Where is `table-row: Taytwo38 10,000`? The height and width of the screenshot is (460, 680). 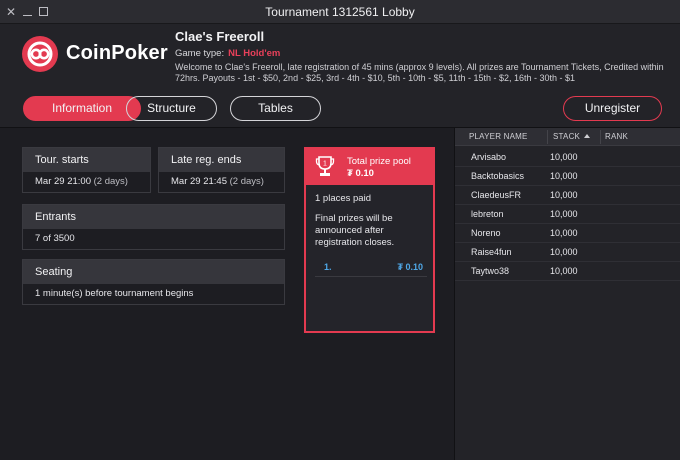 table-row: Taytwo38 10,000 is located at coordinates (567, 271).